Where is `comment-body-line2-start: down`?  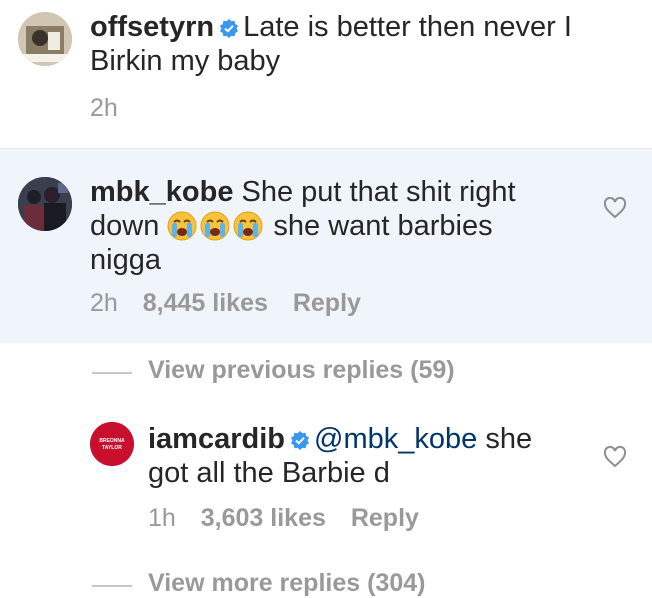 comment-body-line2-start: down is located at coordinates (125, 226).